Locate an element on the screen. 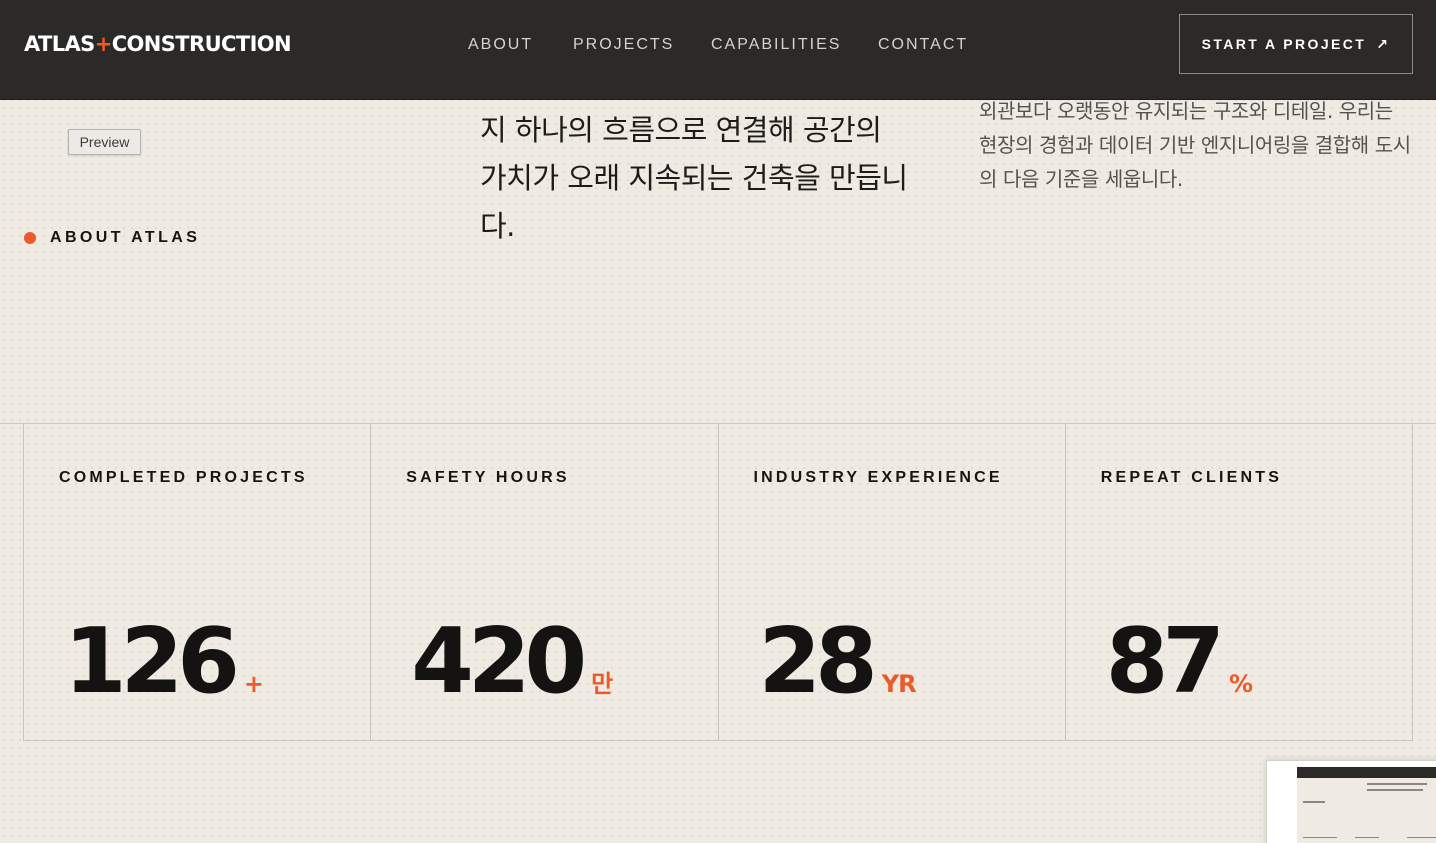 The image size is (1436, 843). preview-tooltip: Preview is located at coordinates (104, 142).